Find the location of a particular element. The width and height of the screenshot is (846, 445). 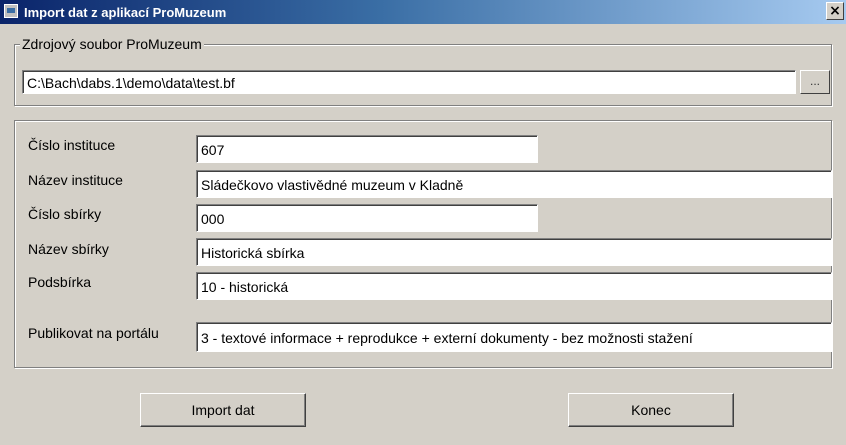

institution-number-input: 607 is located at coordinates (367, 149).